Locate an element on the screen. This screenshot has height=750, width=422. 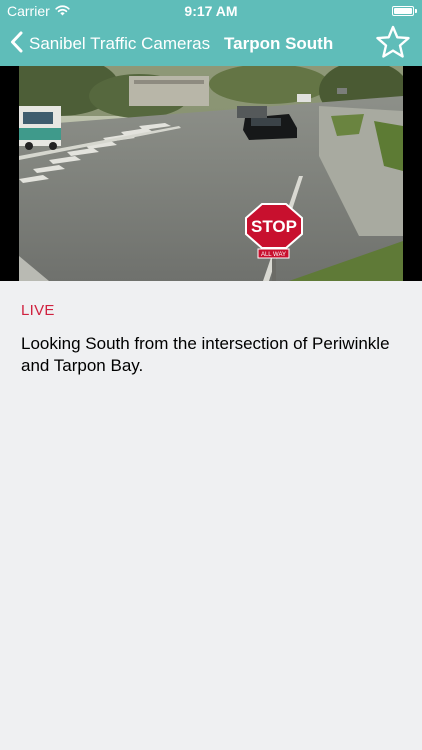
status-bar: Carrier 9:17 AM is located at coordinates (211, 11).